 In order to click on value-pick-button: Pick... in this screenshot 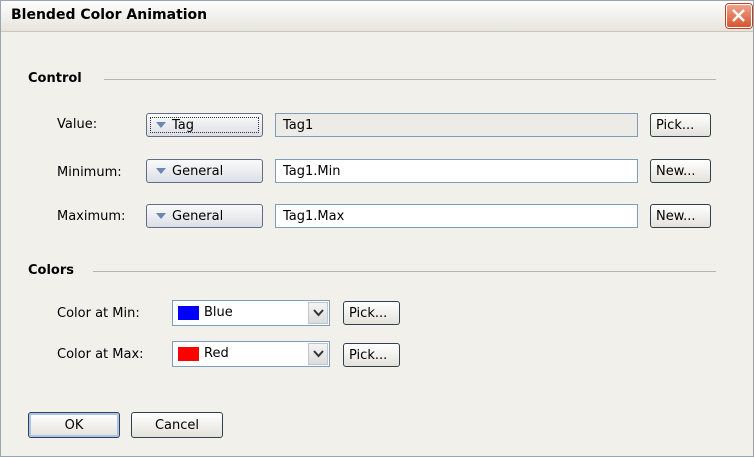, I will do `click(680, 125)`.